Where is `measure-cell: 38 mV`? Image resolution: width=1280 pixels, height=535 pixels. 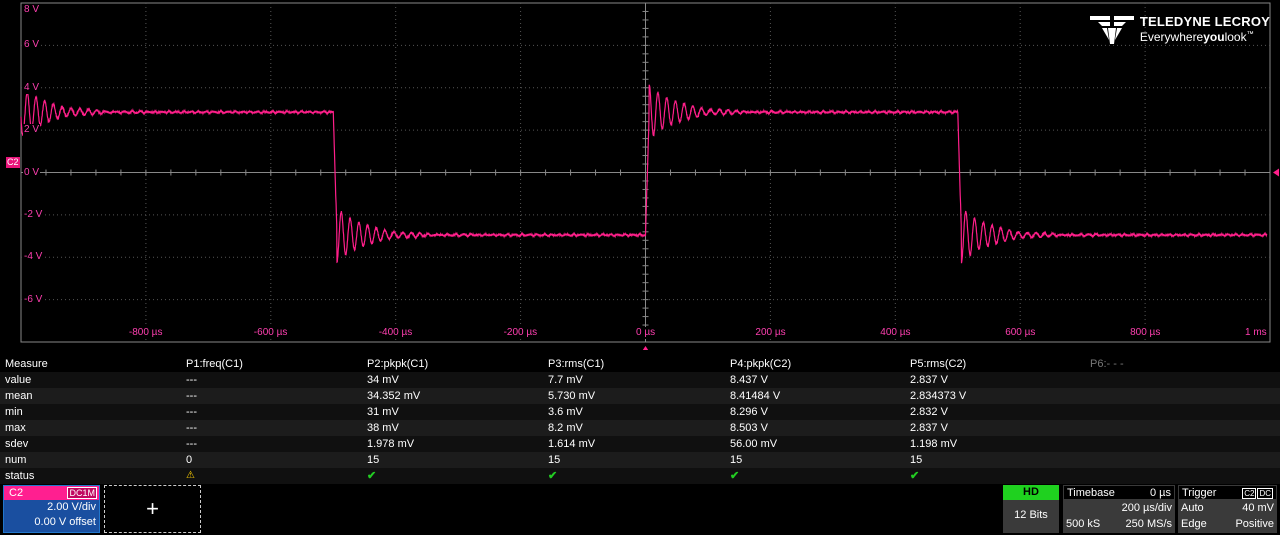
measure-cell: 38 mV is located at coordinates (383, 428).